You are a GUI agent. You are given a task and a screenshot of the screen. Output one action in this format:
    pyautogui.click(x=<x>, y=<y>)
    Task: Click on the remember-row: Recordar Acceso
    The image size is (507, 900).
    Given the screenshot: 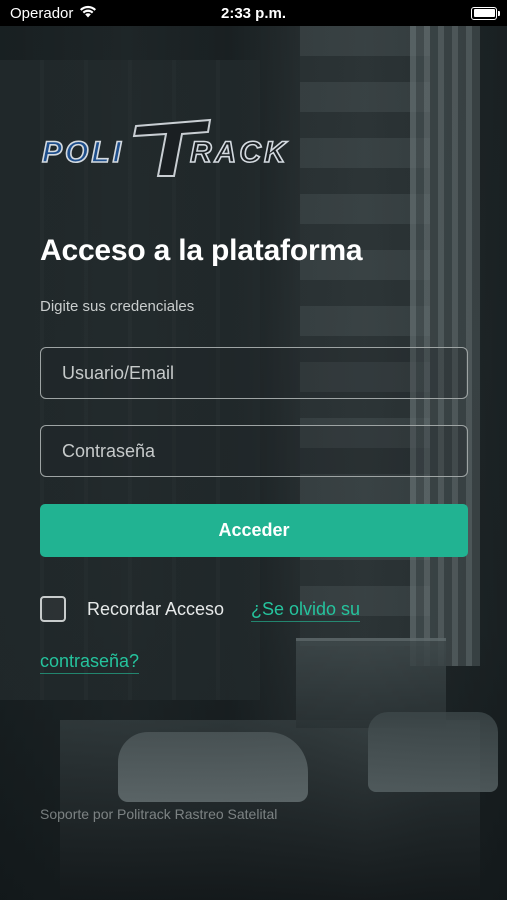 What is the action you would take?
    pyautogui.click(x=132, y=609)
    